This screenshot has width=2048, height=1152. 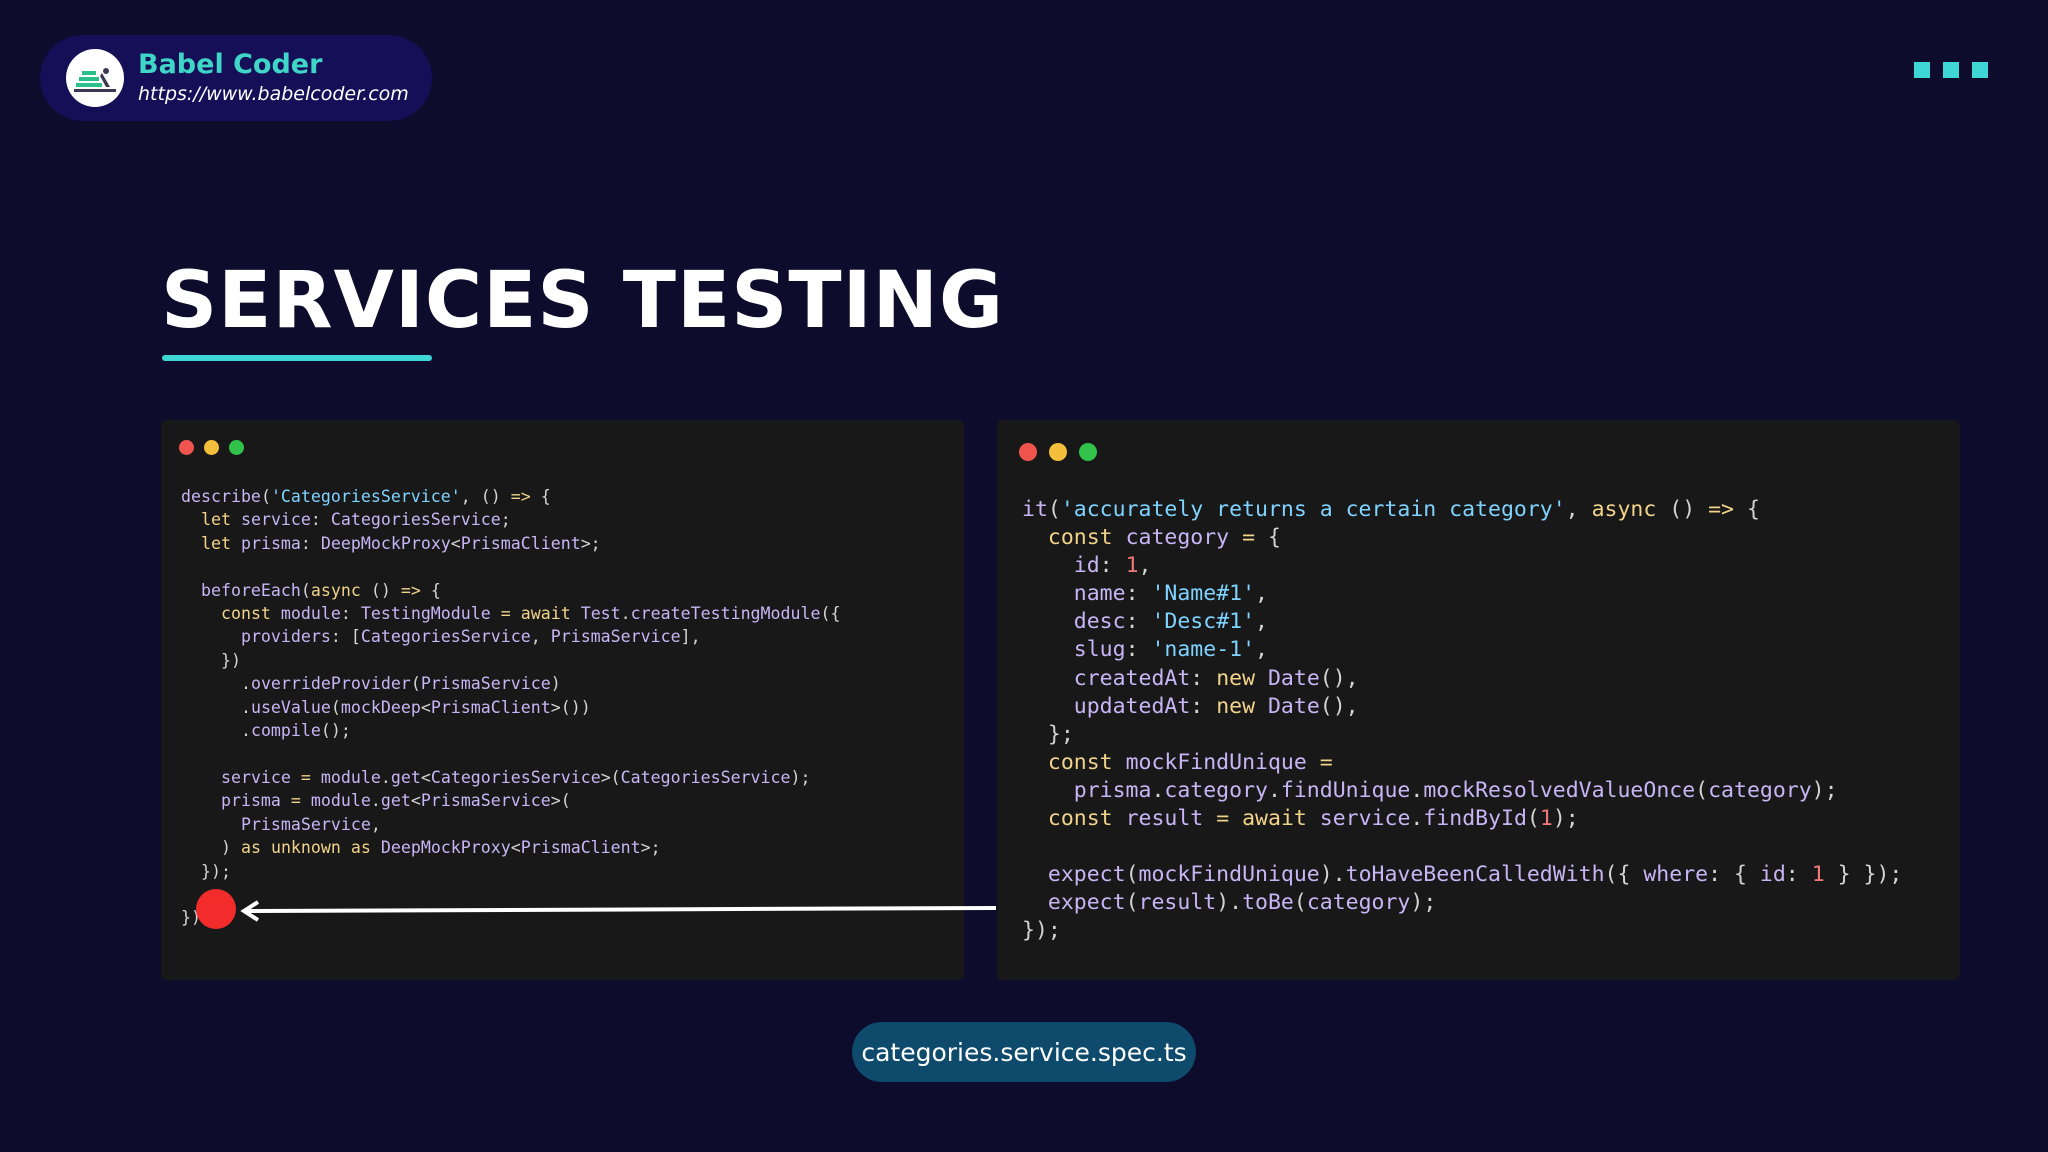 What do you see at coordinates (1024, 1052) in the screenshot?
I see `filename-badge: categories.service.spec.ts` at bounding box center [1024, 1052].